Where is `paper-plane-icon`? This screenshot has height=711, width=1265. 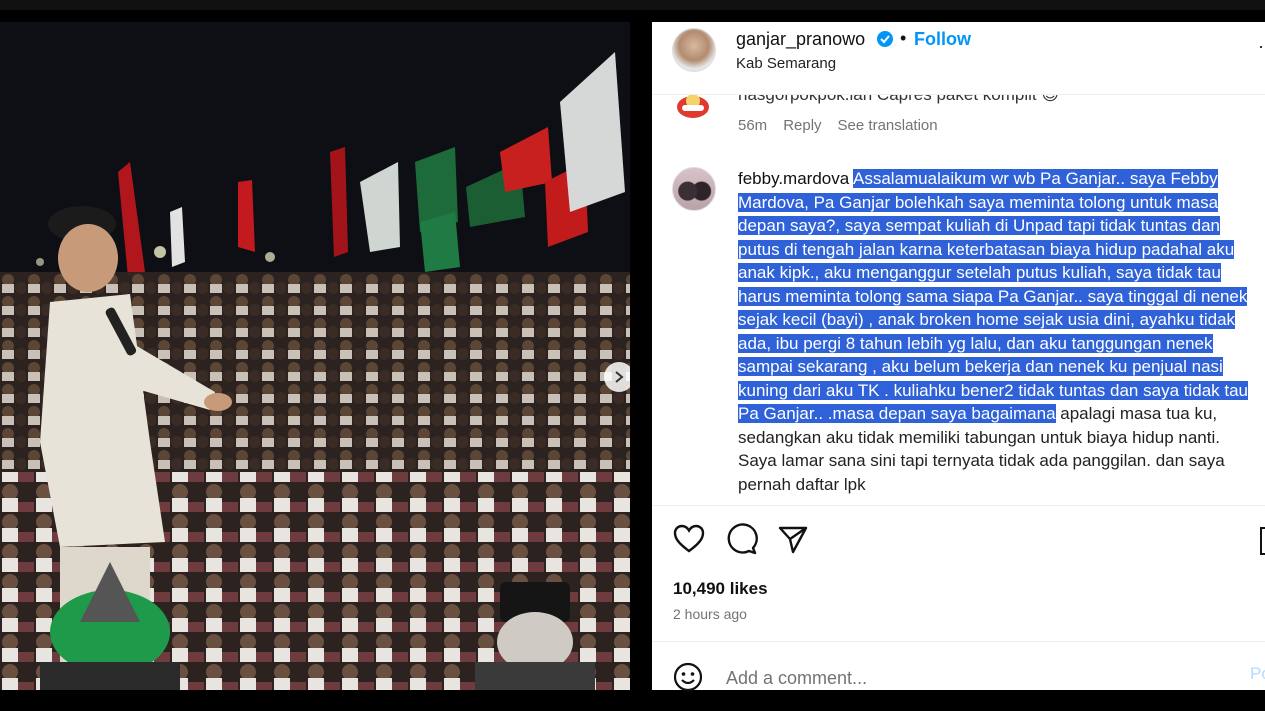
paper-plane-icon is located at coordinates (793, 540).